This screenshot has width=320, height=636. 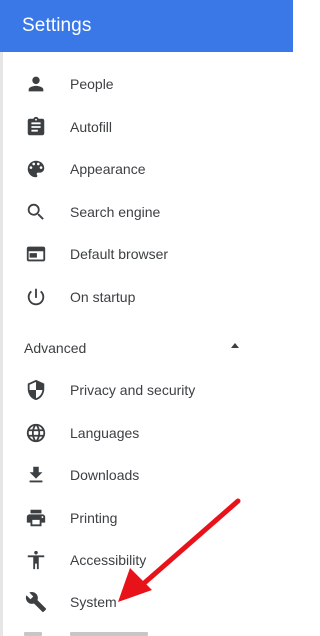 I want to click on sidebar-item-default-browser: Default browser, so click(x=148, y=254).